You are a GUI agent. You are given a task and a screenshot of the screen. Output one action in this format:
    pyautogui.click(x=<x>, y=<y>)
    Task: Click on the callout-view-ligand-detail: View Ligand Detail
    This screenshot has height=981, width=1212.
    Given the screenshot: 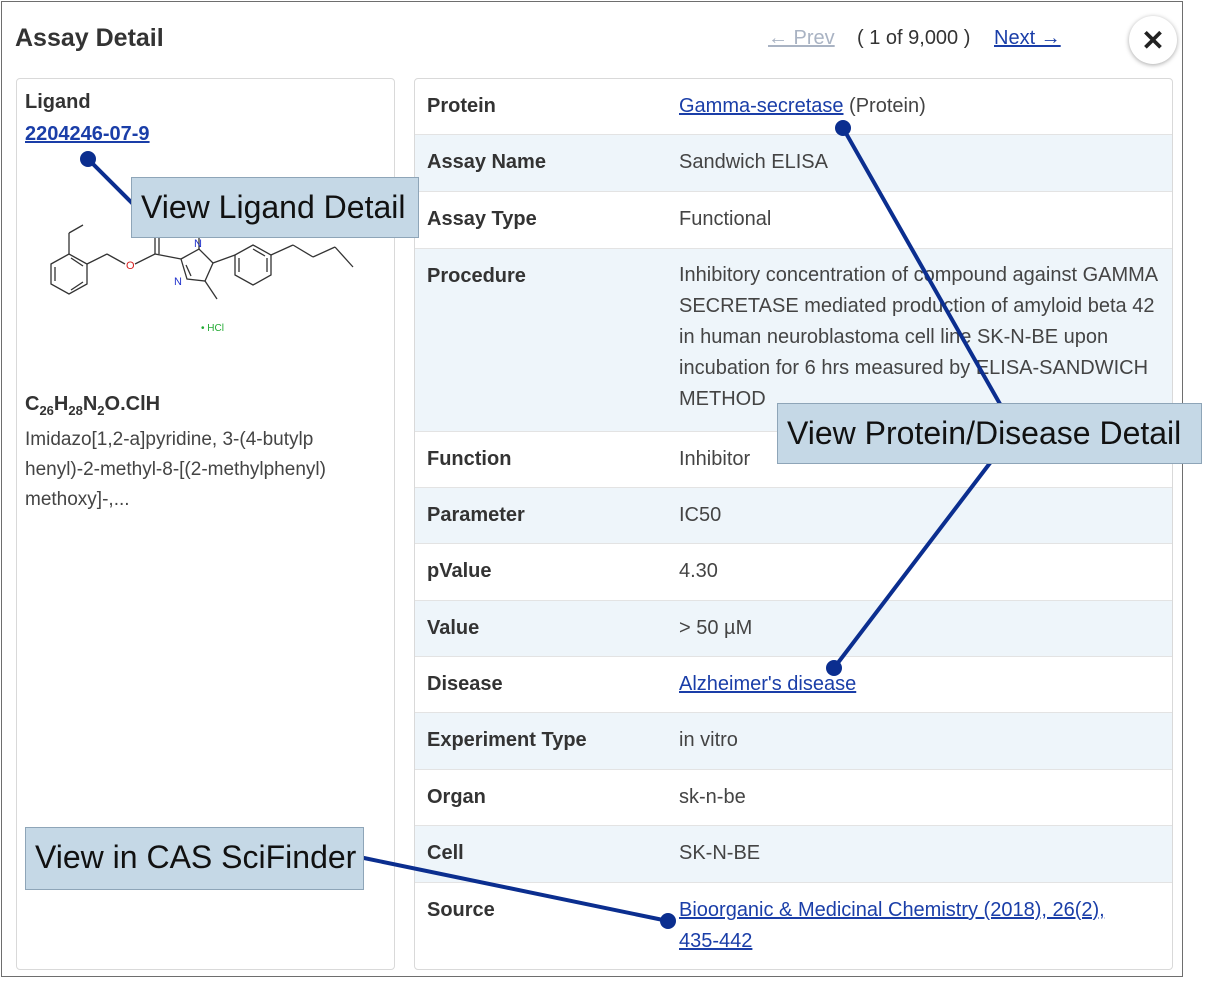 What is the action you would take?
    pyautogui.click(x=275, y=207)
    